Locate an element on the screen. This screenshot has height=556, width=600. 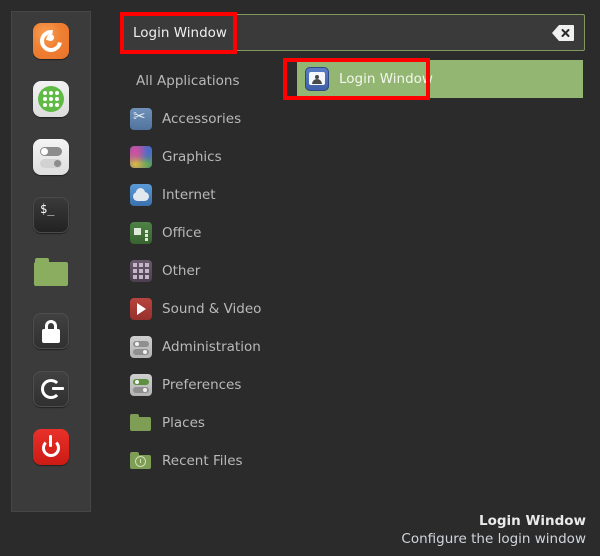
category-graphics: Graphics is located at coordinates (206, 157).